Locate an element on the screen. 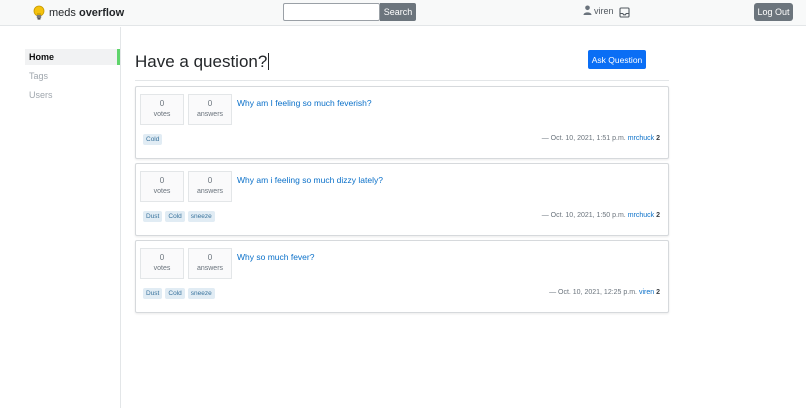  question-meta: — Oct. 10, 2021, 1:51 p.m. mrchuck 2 is located at coordinates (601, 138).